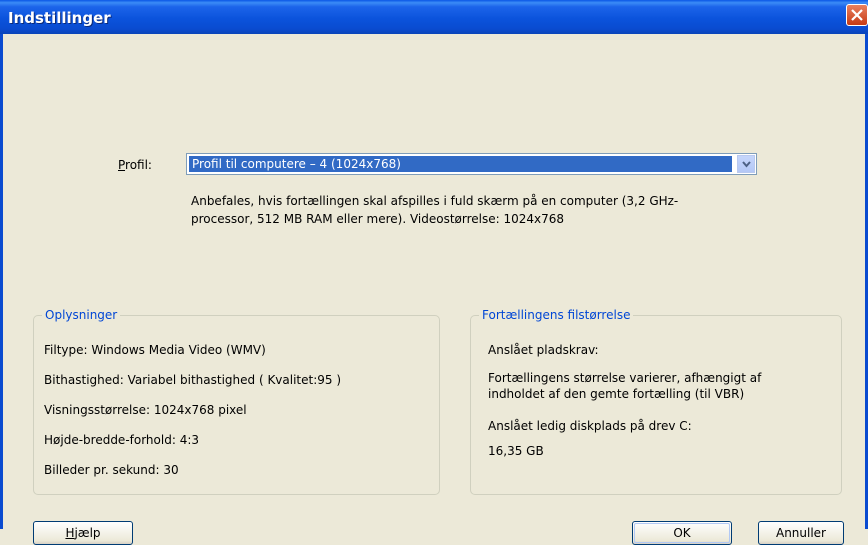  Describe the element at coordinates (590, 426) in the screenshot. I see `free-space-label: Anslået ledig diskplads på drev C:` at that location.